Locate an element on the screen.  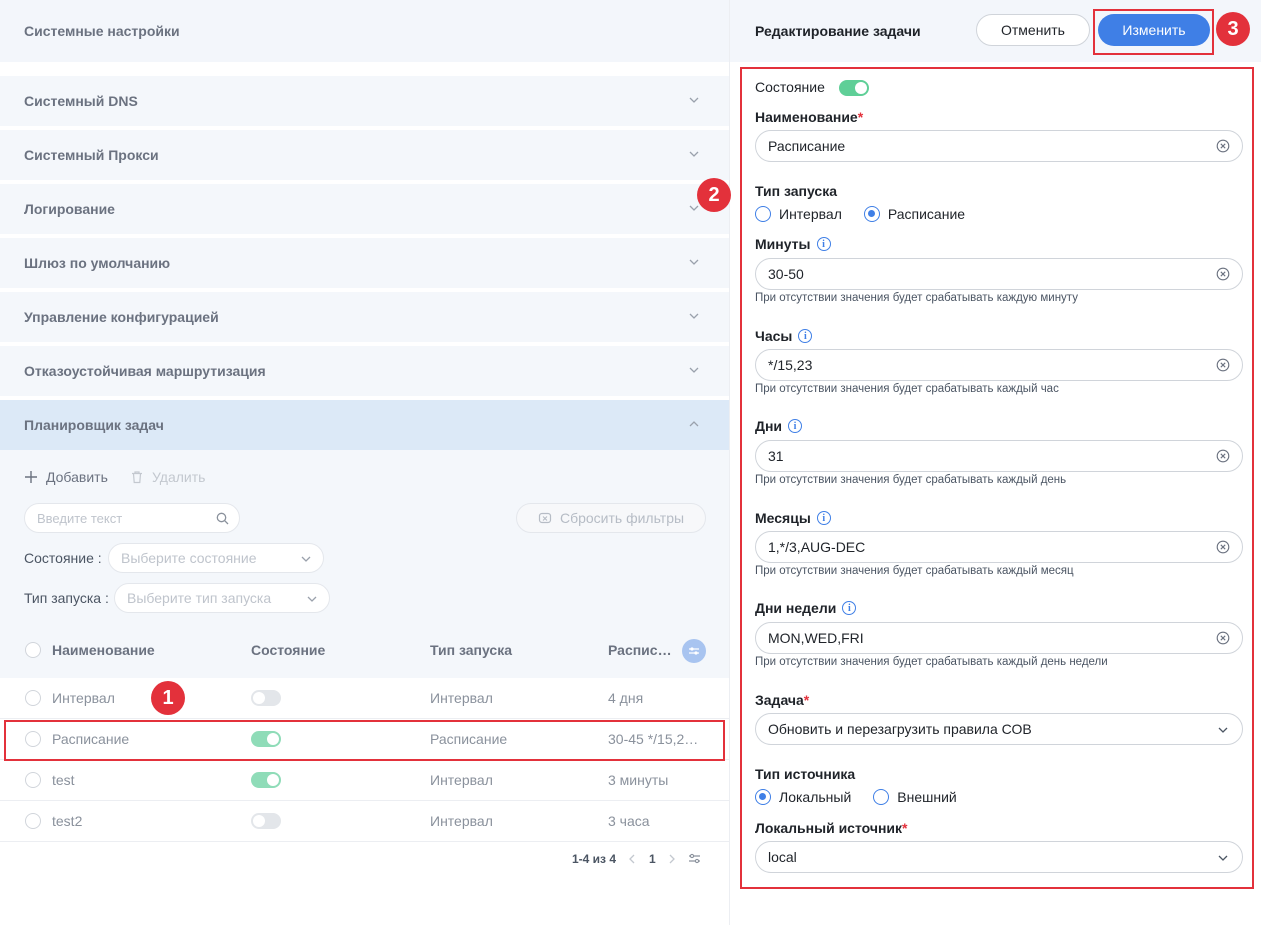
annotation-badge-2: 2 is located at coordinates (714, 195).